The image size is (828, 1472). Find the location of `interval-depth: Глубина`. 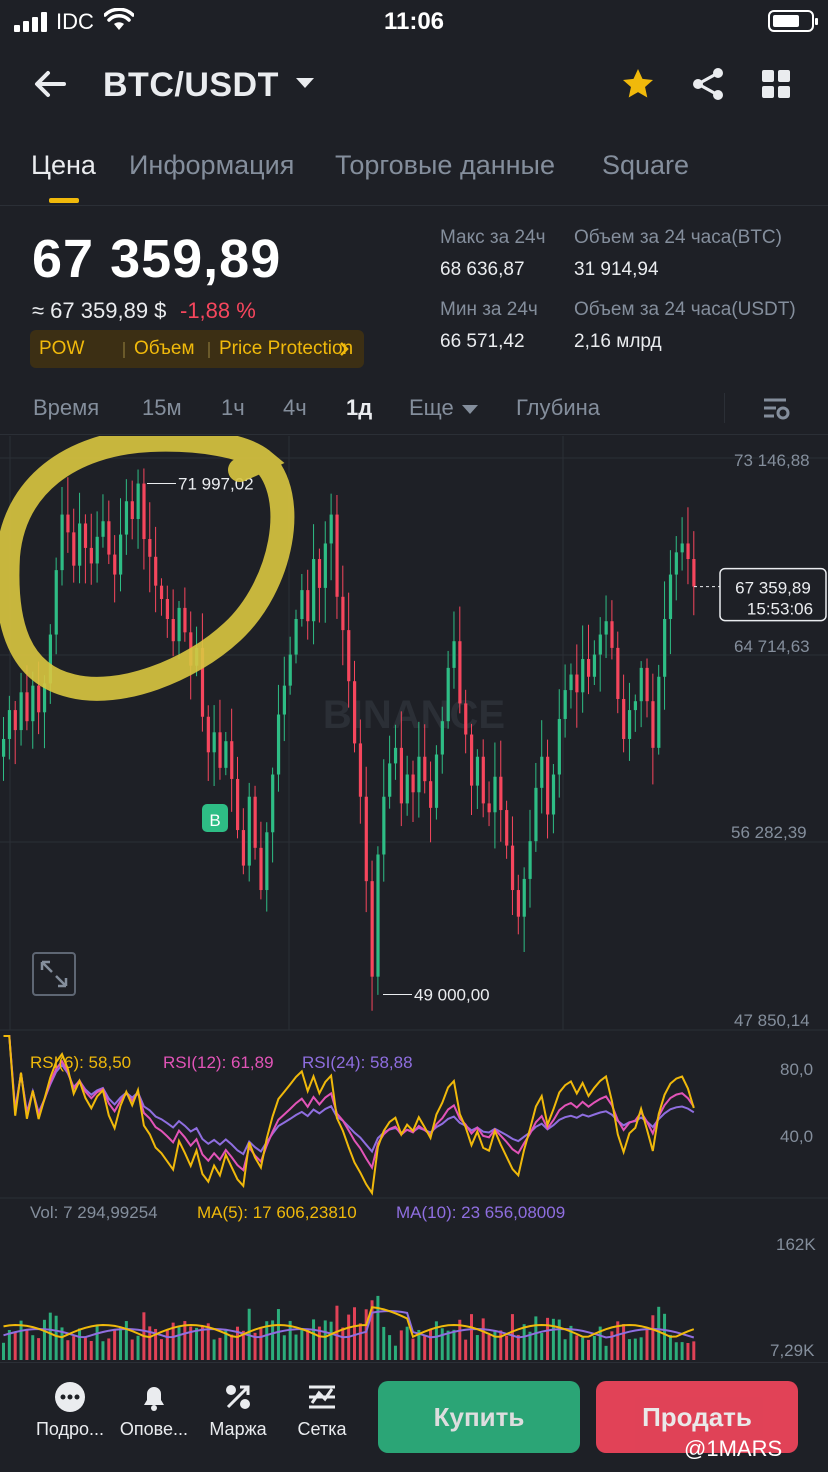

interval-depth: Глубина is located at coordinates (558, 408).